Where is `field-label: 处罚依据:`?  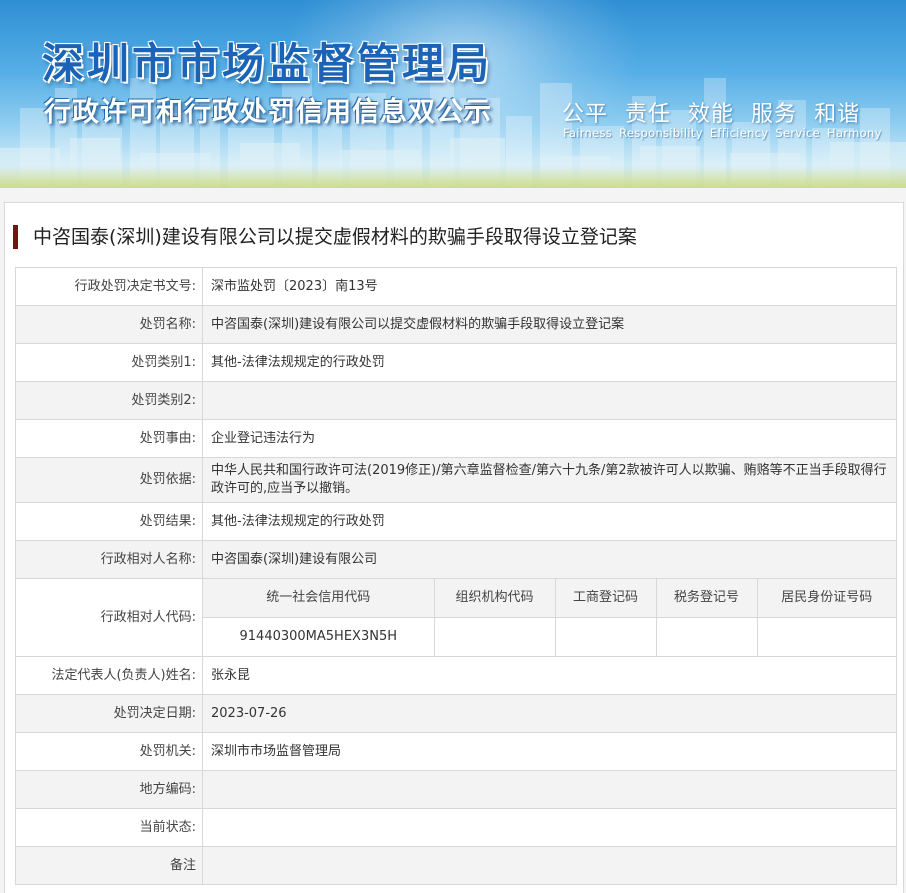
field-label: 处罚依据: is located at coordinates (109, 480).